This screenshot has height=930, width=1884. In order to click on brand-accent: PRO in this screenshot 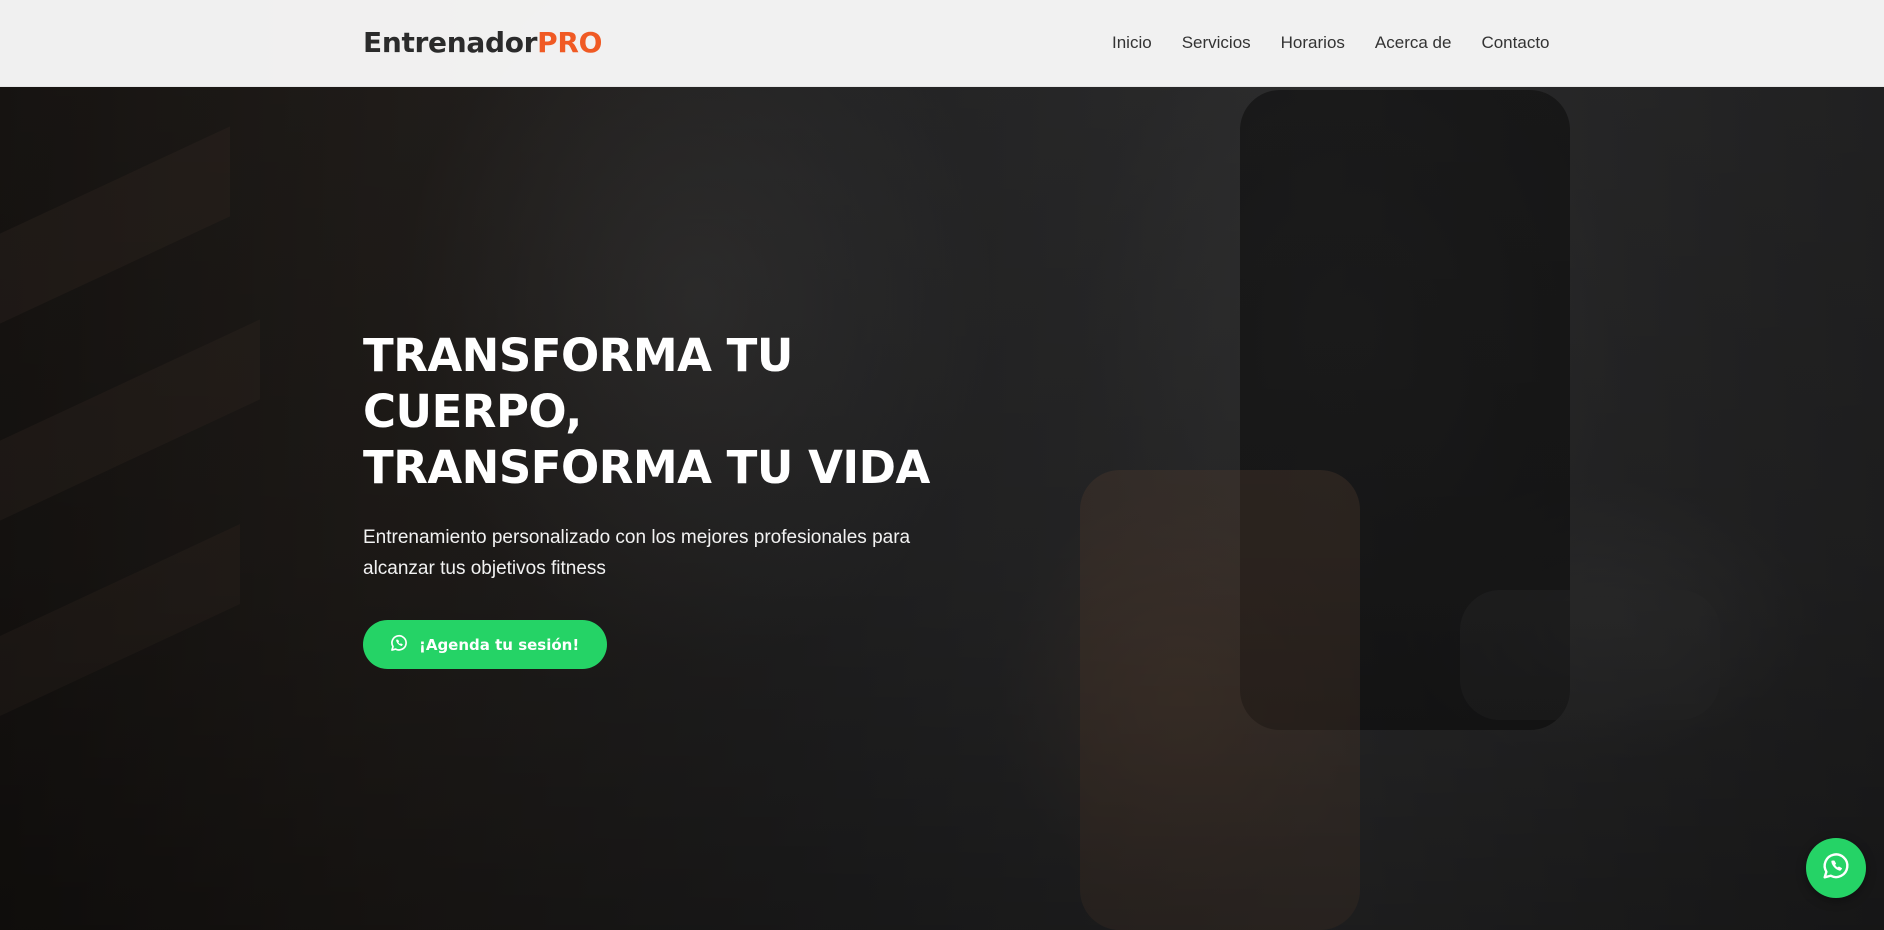, I will do `click(570, 42)`.